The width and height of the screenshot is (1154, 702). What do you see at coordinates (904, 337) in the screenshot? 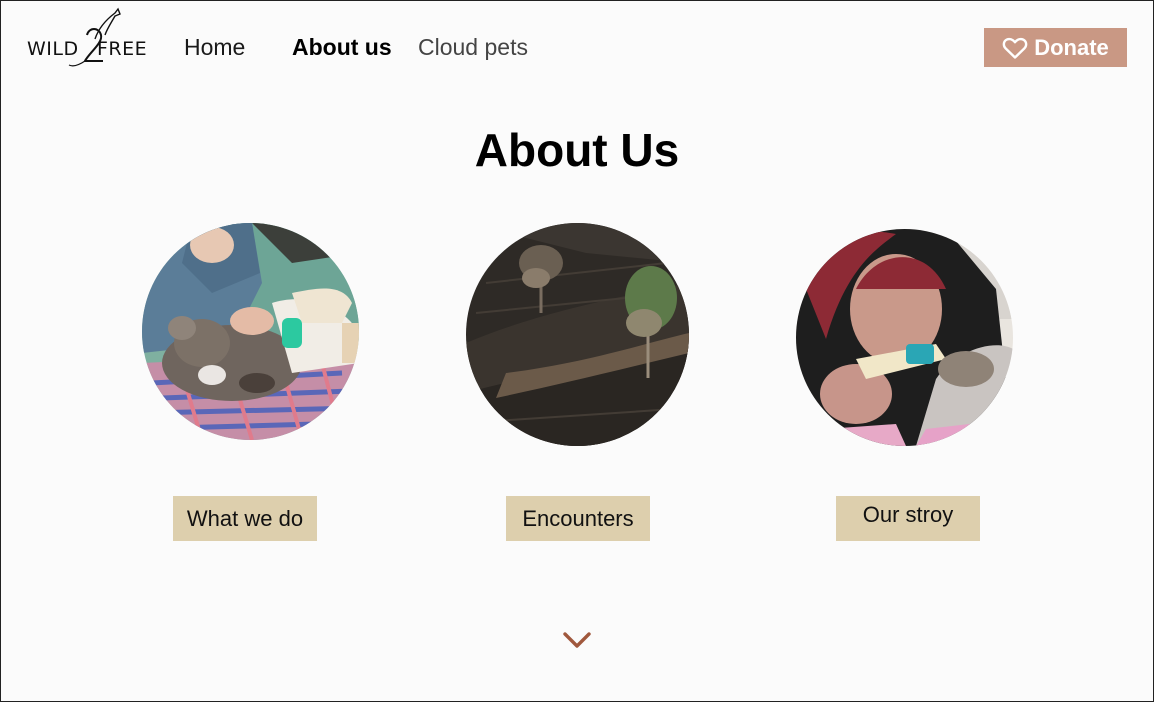
I see `joey-feeding-photo` at bounding box center [904, 337].